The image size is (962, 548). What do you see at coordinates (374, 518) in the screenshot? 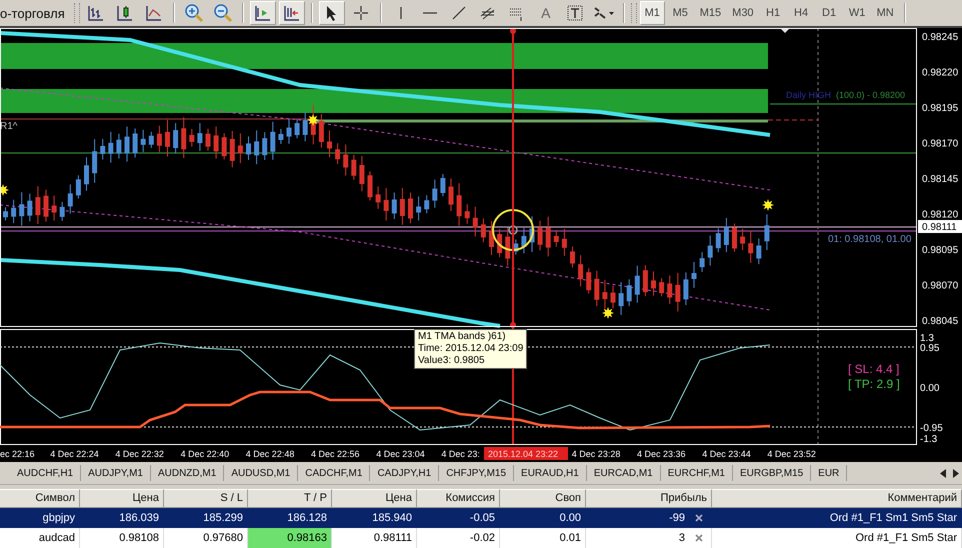
I see `table-cell: 185.940` at bounding box center [374, 518].